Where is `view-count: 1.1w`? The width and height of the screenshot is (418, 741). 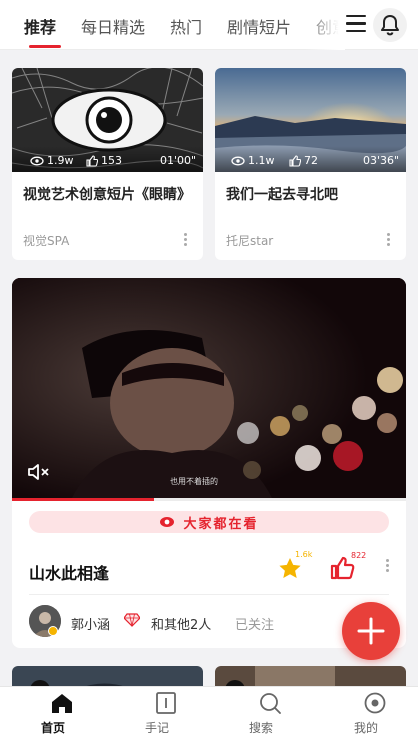 view-count: 1.1w is located at coordinates (253, 160).